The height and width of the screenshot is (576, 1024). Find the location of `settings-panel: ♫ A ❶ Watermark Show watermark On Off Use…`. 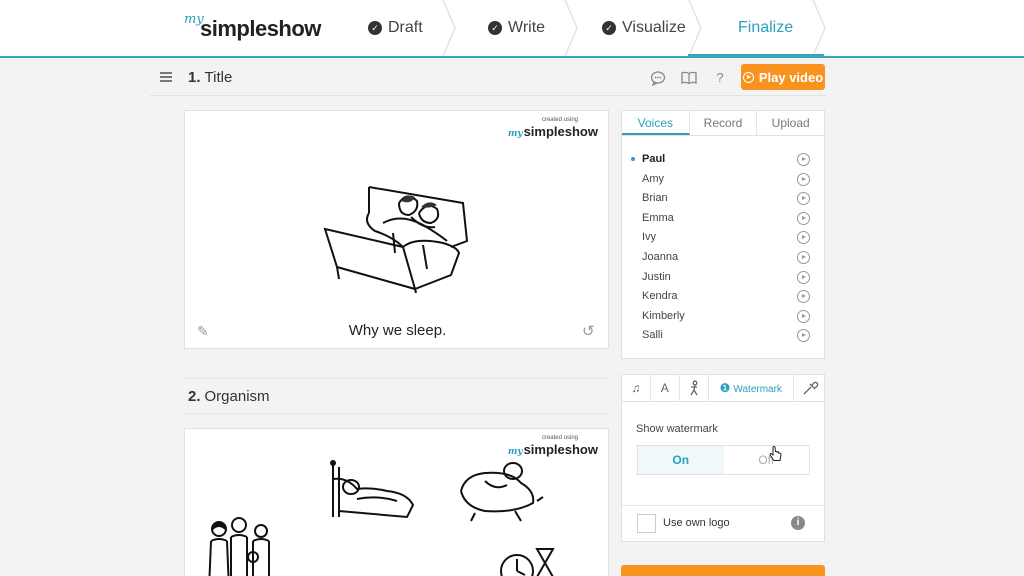

settings-panel: ♫ A ❶ Watermark Show watermark On Off Use… is located at coordinates (723, 458).